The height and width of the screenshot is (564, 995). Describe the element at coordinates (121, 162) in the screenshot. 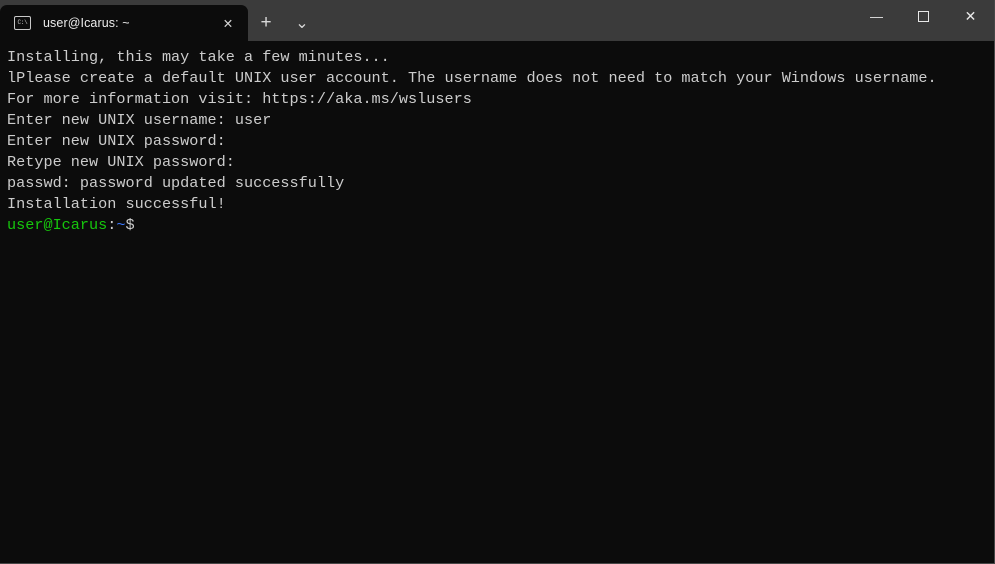

I see `terminal-text-segment: Retype new UNIX password:` at that location.